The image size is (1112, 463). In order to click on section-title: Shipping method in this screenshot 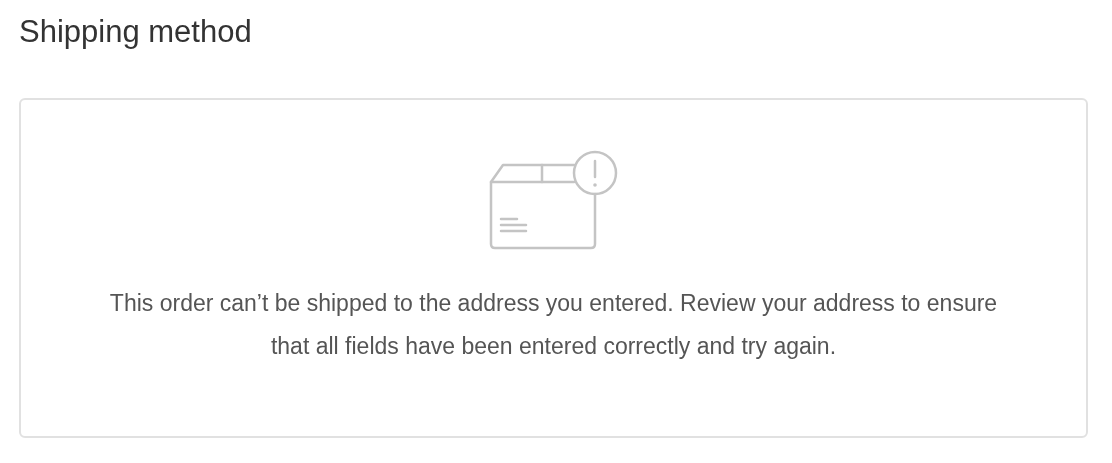, I will do `click(136, 32)`.